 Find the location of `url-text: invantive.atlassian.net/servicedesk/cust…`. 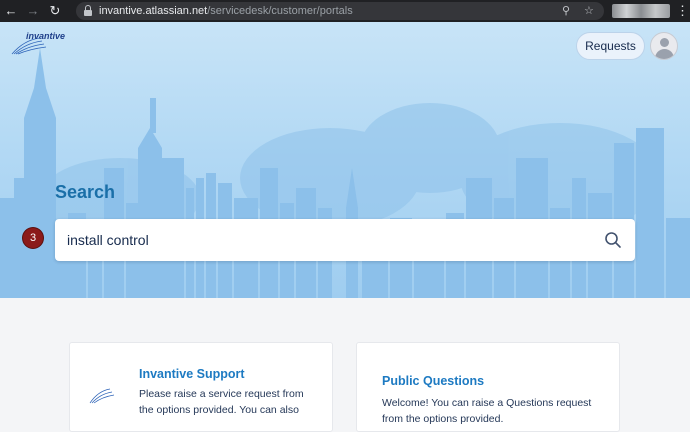

url-text: invantive.atlassian.net/servicedesk/cust… is located at coordinates (226, 11).